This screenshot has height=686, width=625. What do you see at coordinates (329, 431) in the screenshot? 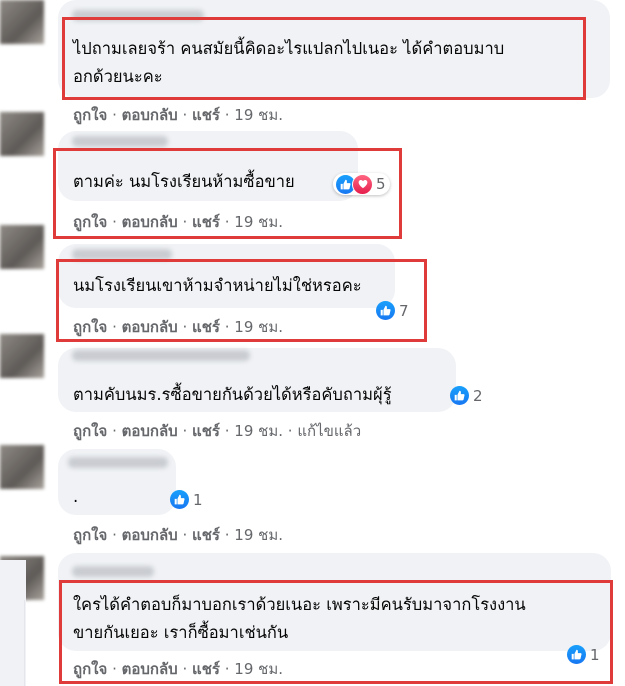
I see `edited-label: แก้ไขแล้ว` at bounding box center [329, 431].